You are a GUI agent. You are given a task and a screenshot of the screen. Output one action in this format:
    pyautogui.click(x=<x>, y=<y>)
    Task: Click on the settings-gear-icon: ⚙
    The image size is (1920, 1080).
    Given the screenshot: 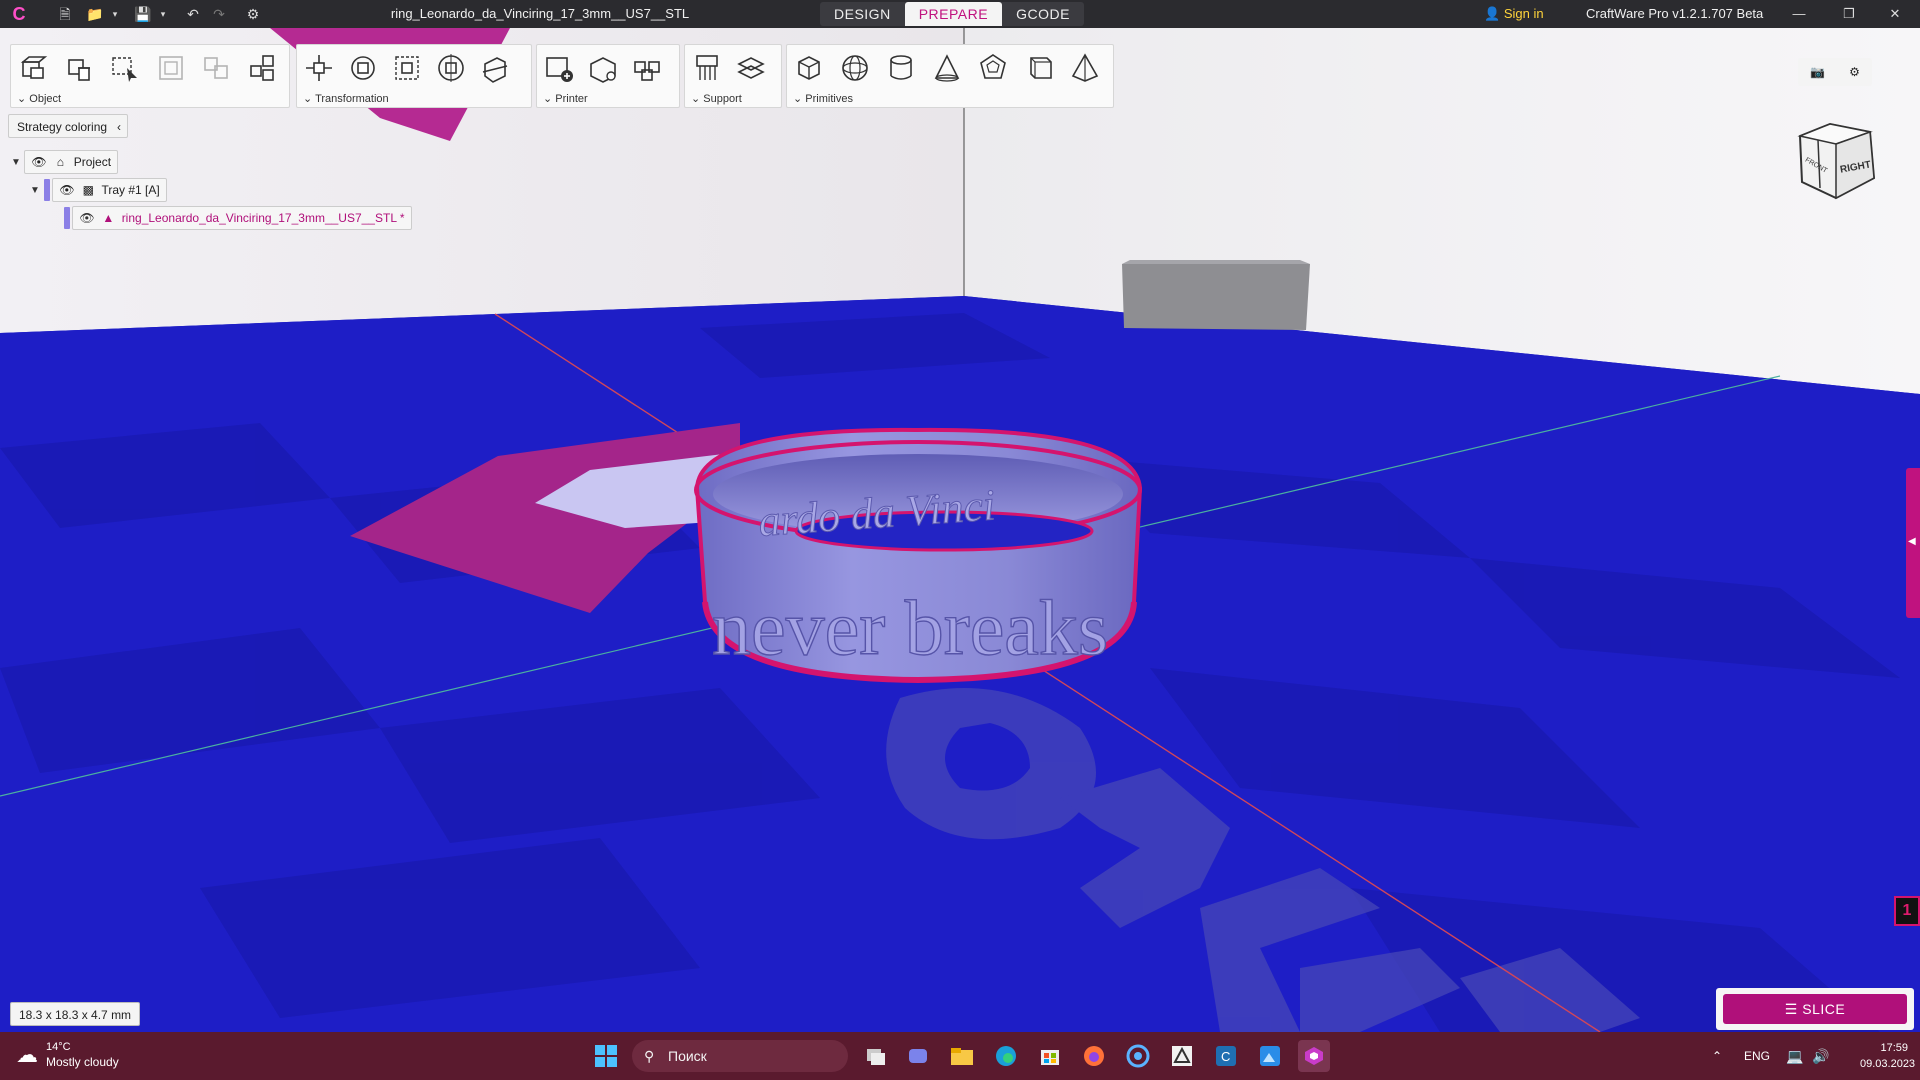 What is the action you would take?
    pyautogui.click(x=253, y=14)
    